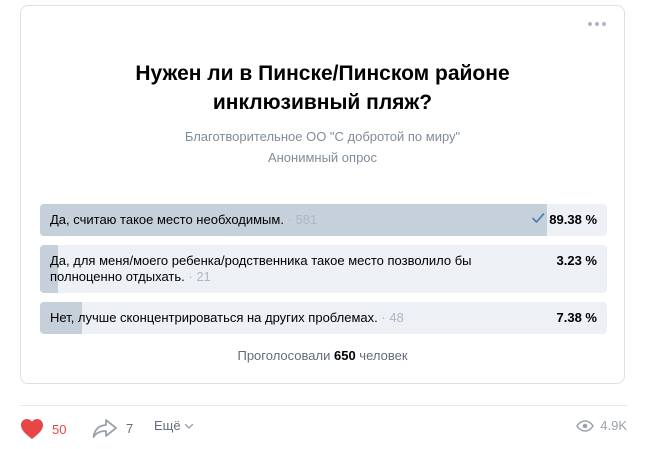 The width and height of the screenshot is (647, 449). I want to click on poll-option-percent: 3.23 %, so click(576, 260).